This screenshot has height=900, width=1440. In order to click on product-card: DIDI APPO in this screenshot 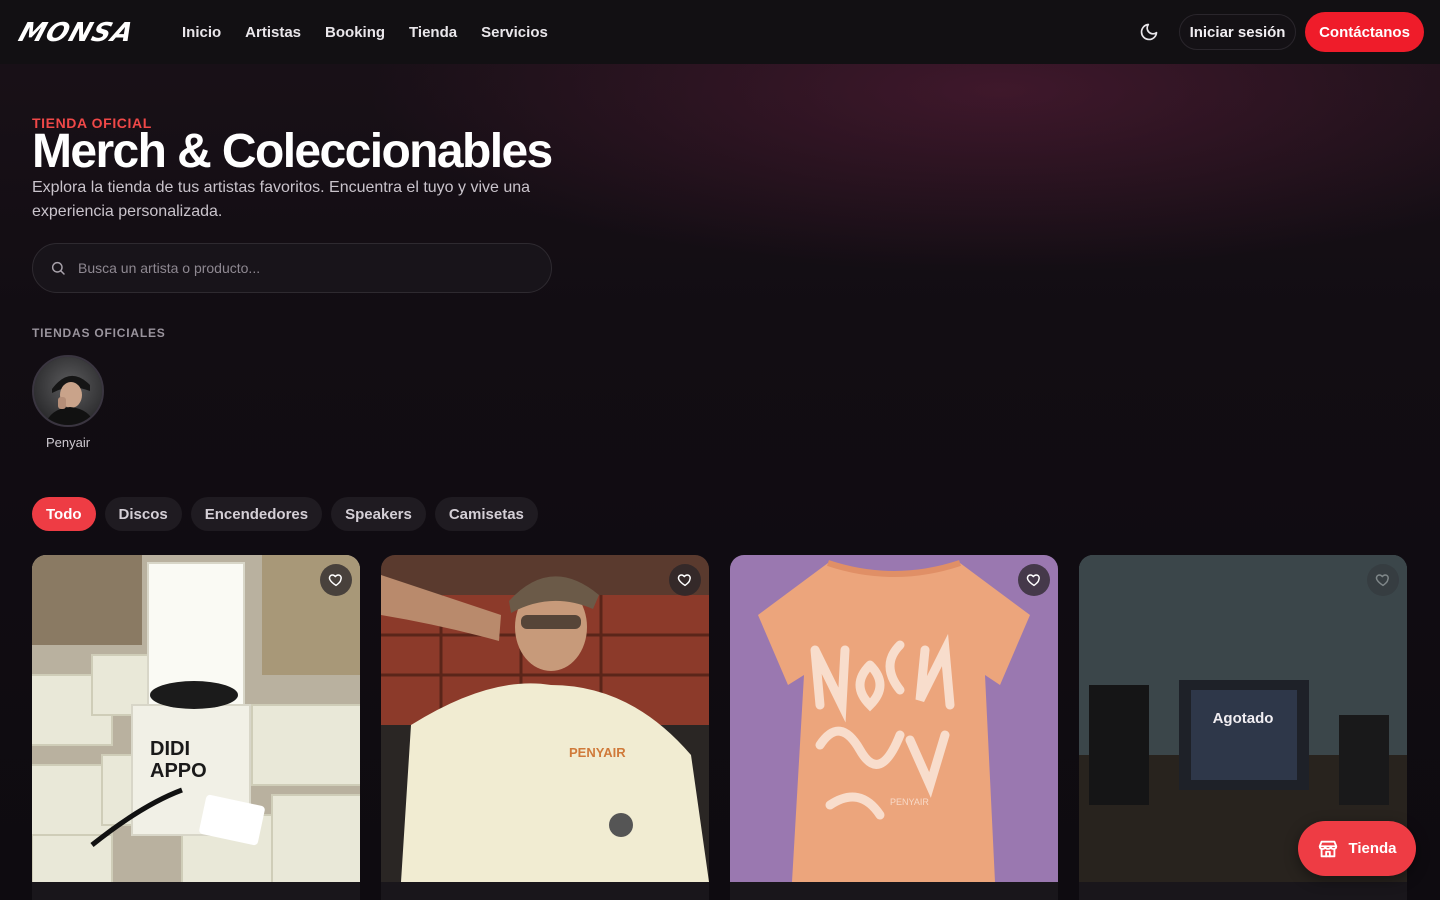, I will do `click(196, 727)`.